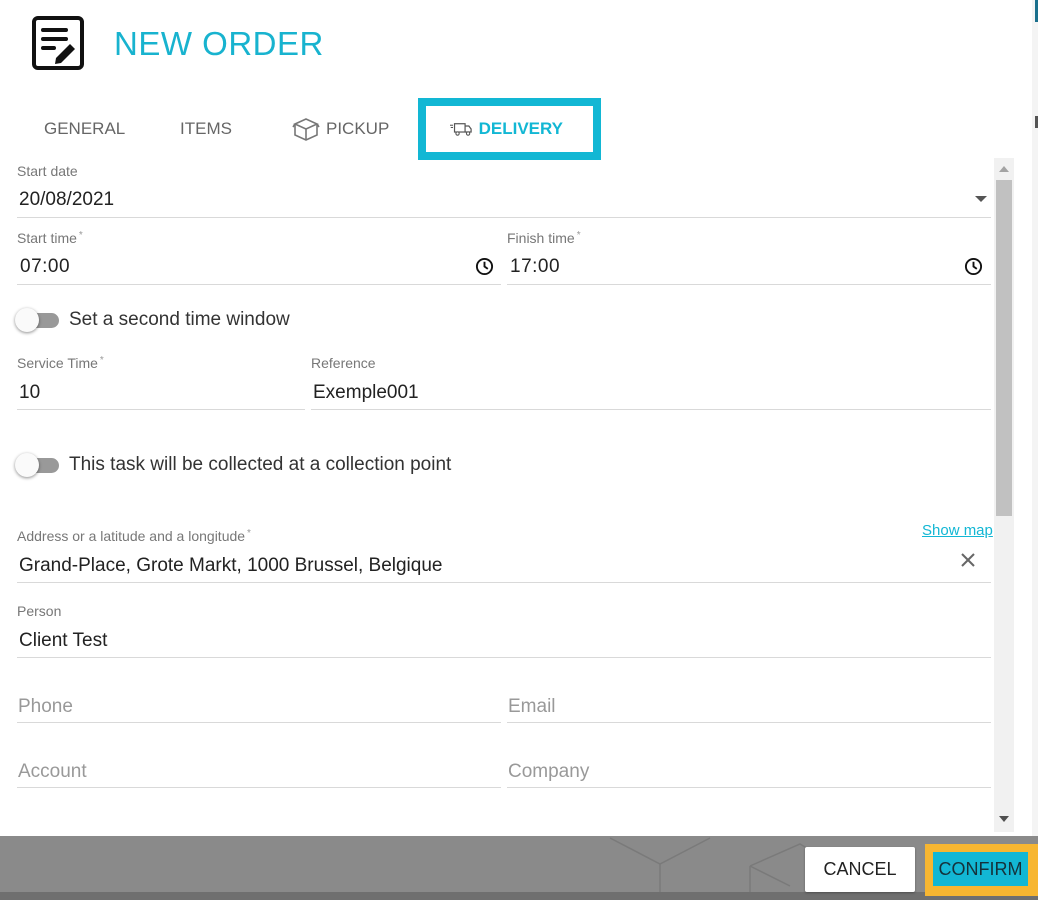 Image resolution: width=1038 pixels, height=900 pixels. I want to click on confirm-highlight: CONFIRM, so click(981, 870).